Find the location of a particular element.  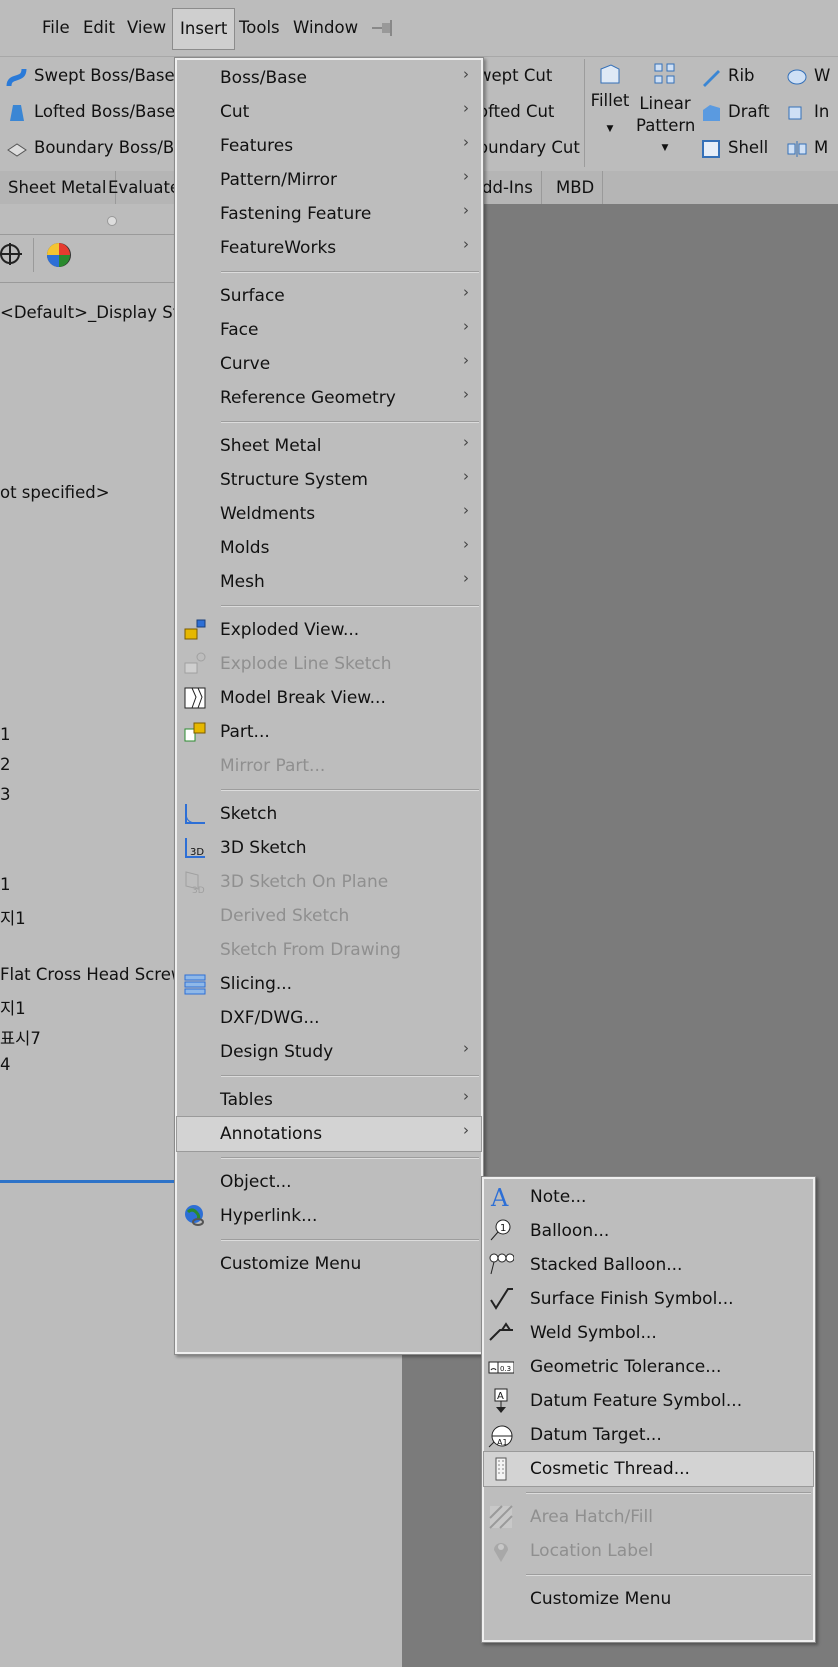

pin-icon is located at coordinates (383, 28).